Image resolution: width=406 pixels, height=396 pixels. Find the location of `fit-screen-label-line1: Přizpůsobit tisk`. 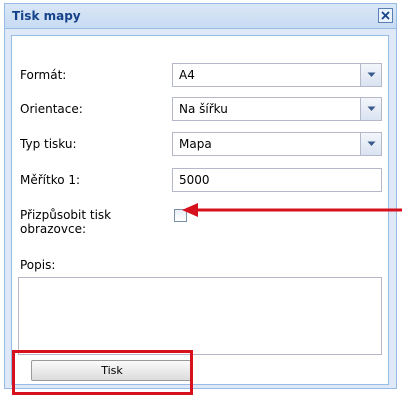

fit-screen-label-line1: Přizpůsobit tisk is located at coordinates (66, 215).